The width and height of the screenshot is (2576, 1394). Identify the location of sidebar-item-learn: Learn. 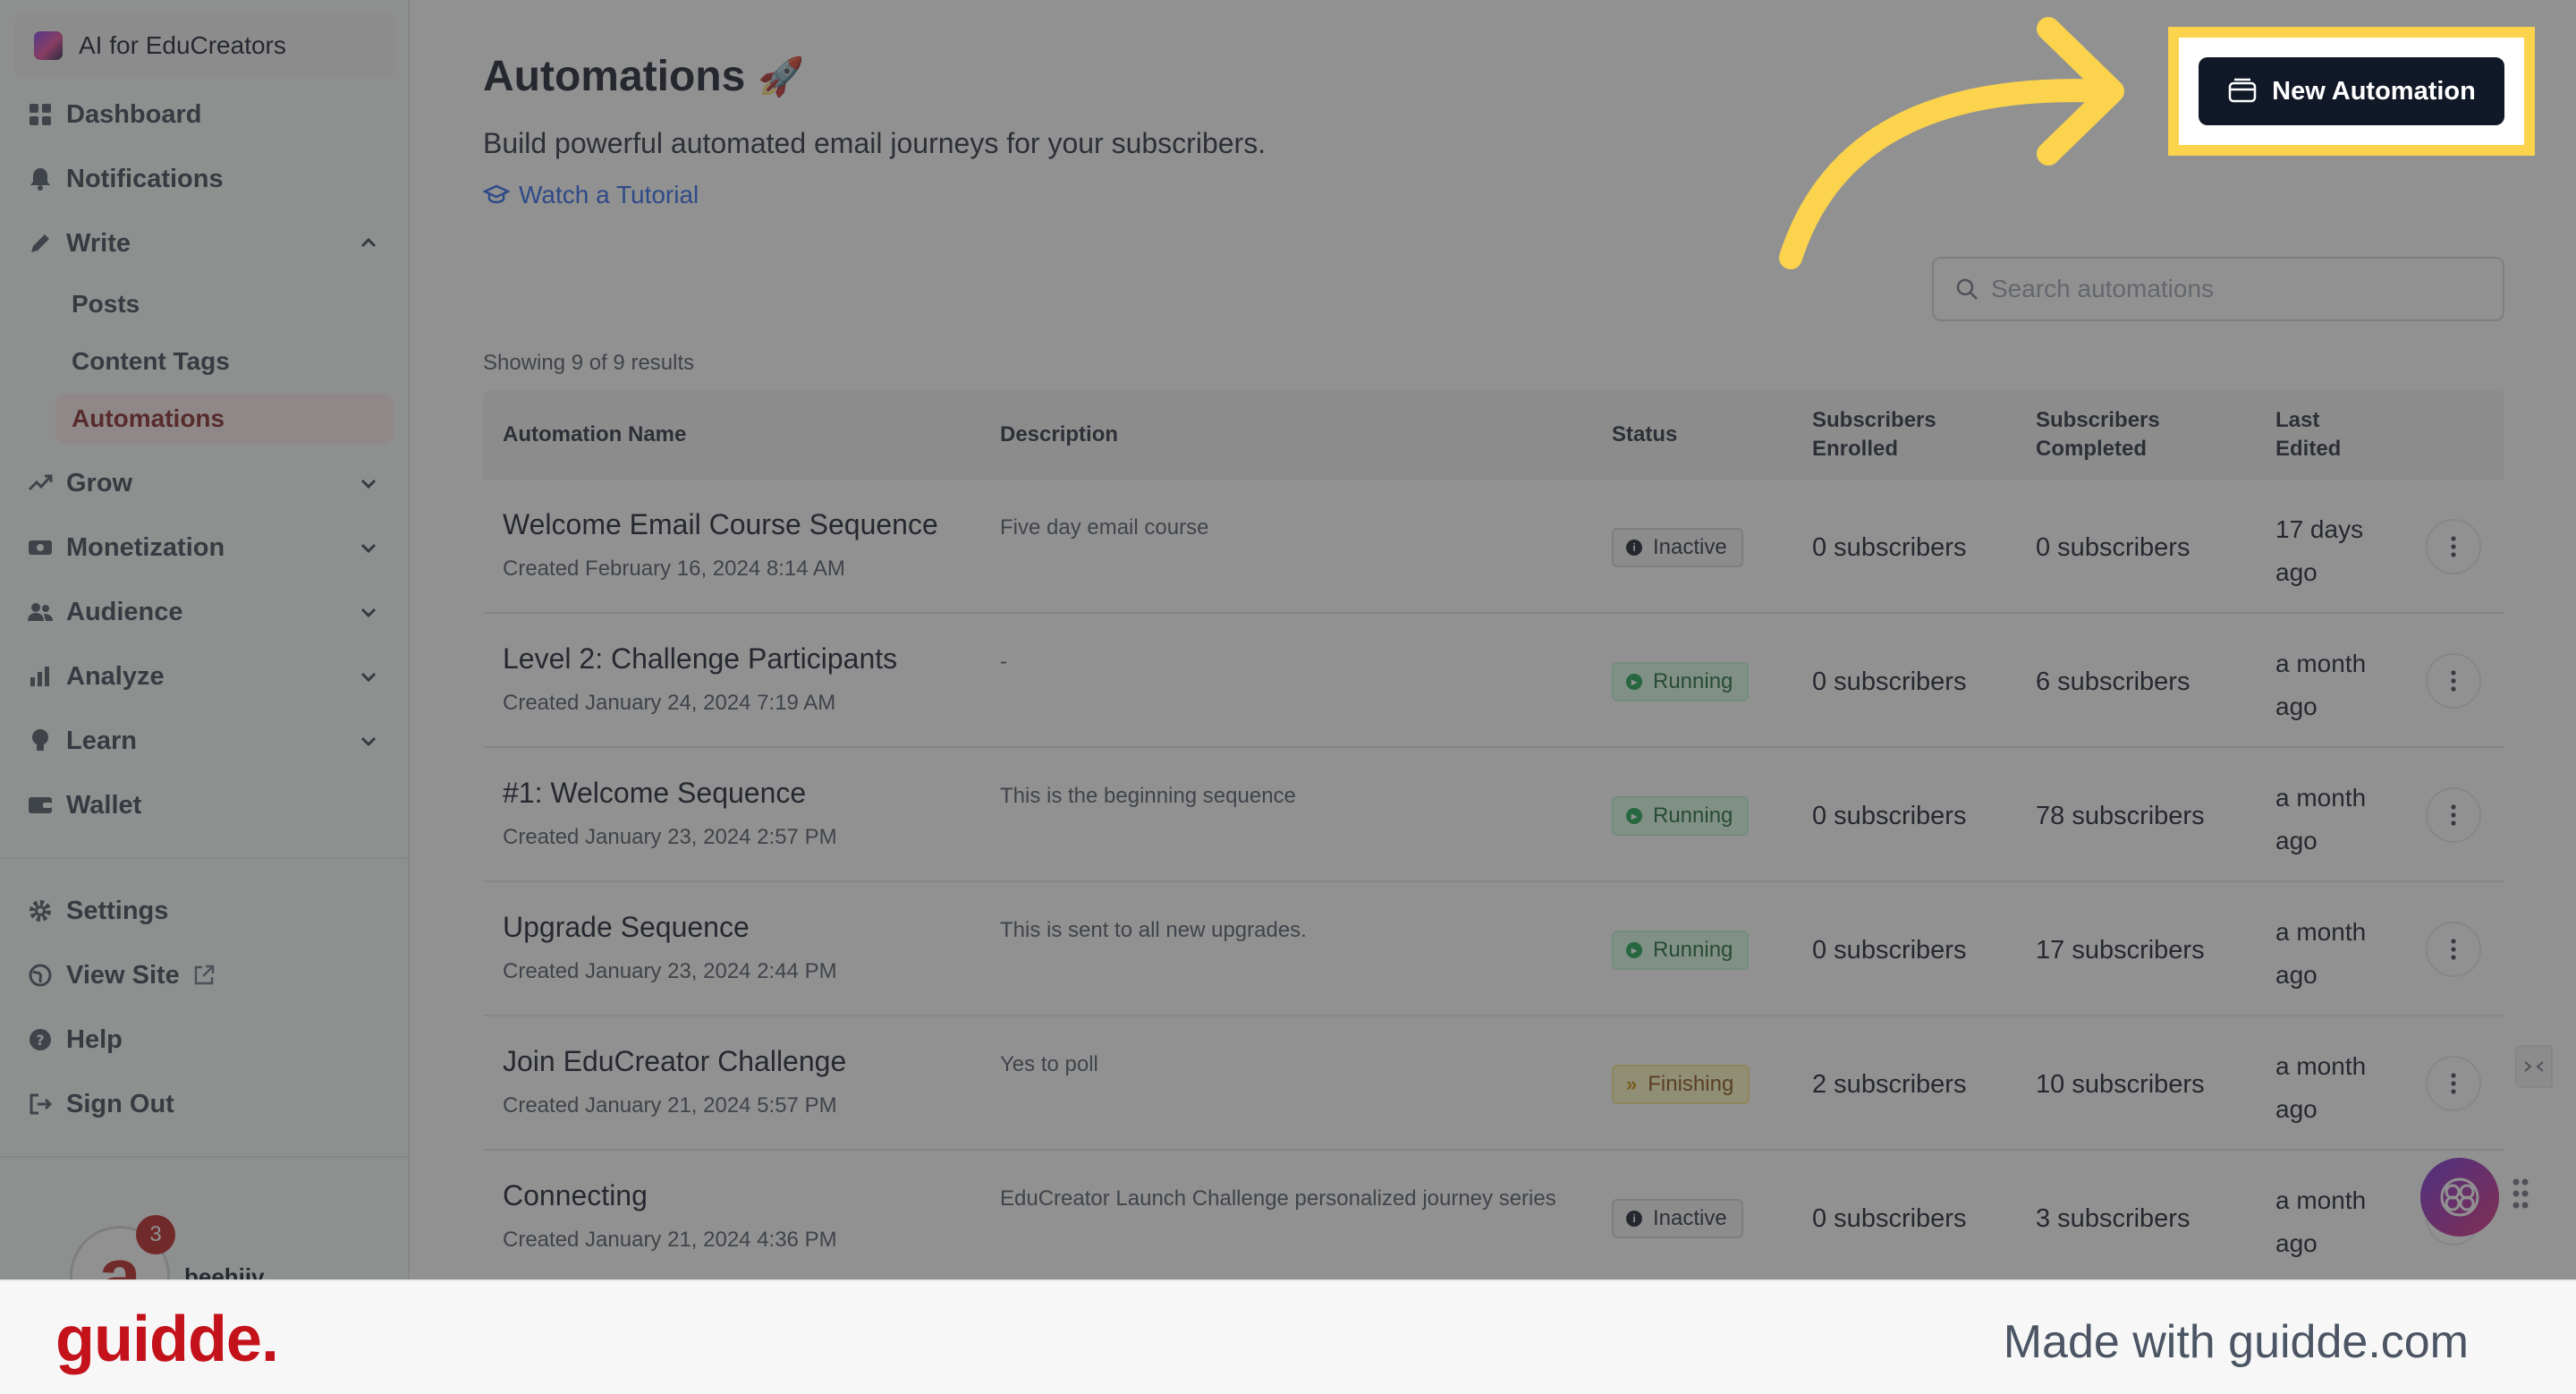
(210, 741).